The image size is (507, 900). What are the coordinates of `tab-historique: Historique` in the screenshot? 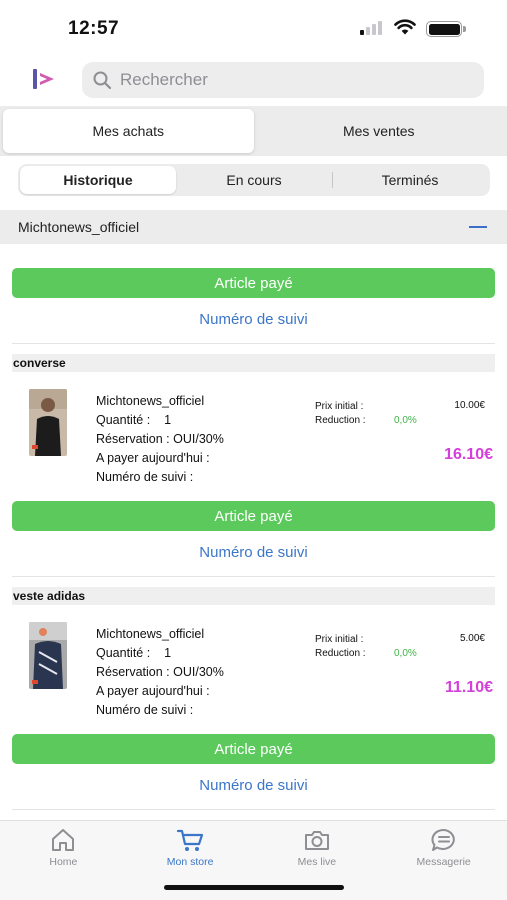 It's located at (98, 180).